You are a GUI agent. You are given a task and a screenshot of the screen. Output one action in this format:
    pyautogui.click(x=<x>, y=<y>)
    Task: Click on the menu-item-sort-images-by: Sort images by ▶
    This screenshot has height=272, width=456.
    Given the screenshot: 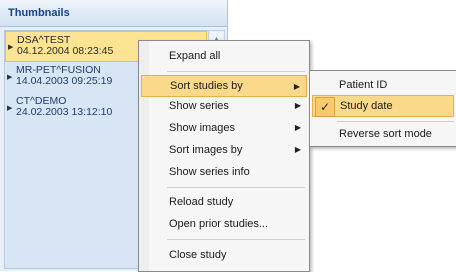 What is the action you would take?
    pyautogui.click(x=224, y=150)
    